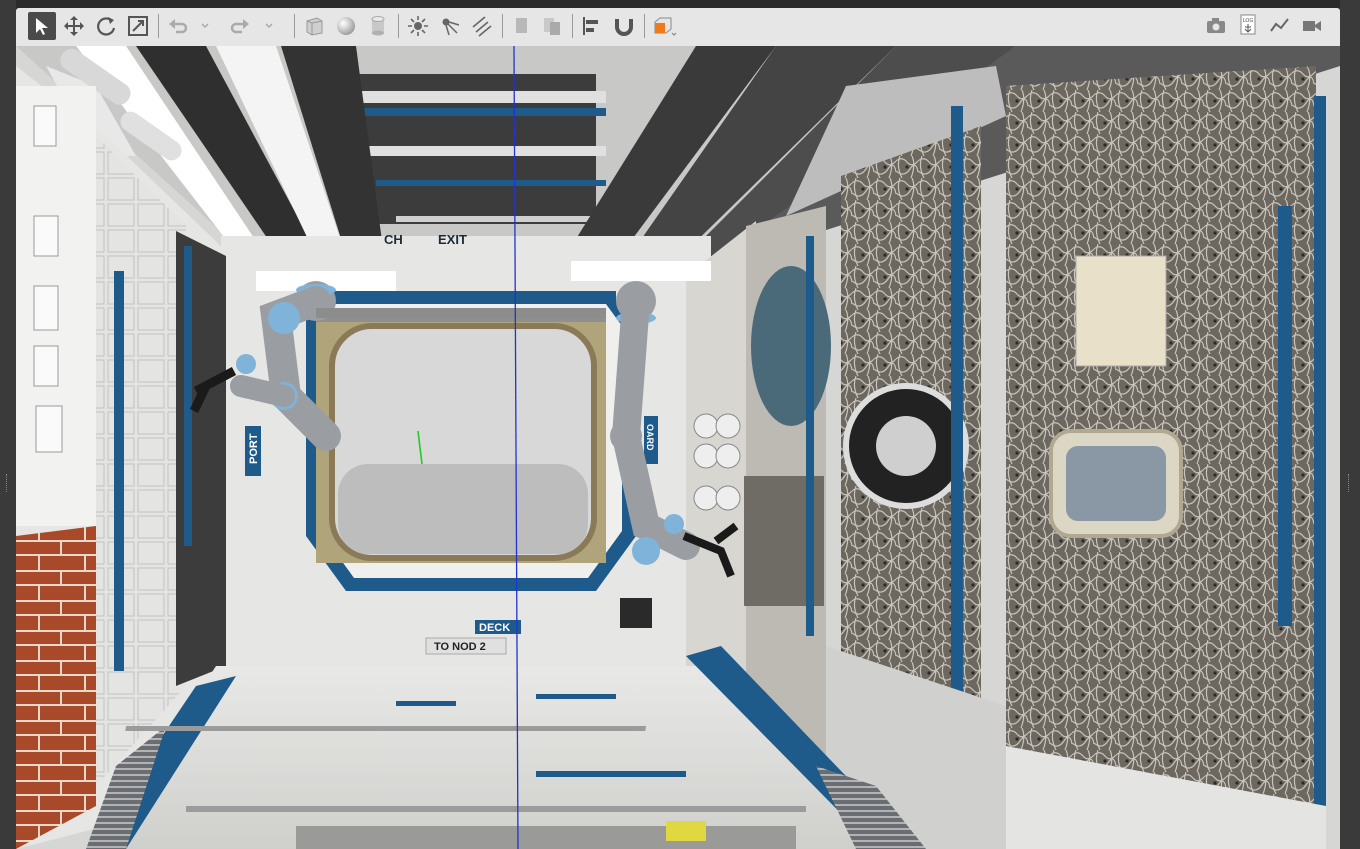  What do you see at coordinates (254, 448) in the screenshot?
I see `sign-port: PORT` at bounding box center [254, 448].